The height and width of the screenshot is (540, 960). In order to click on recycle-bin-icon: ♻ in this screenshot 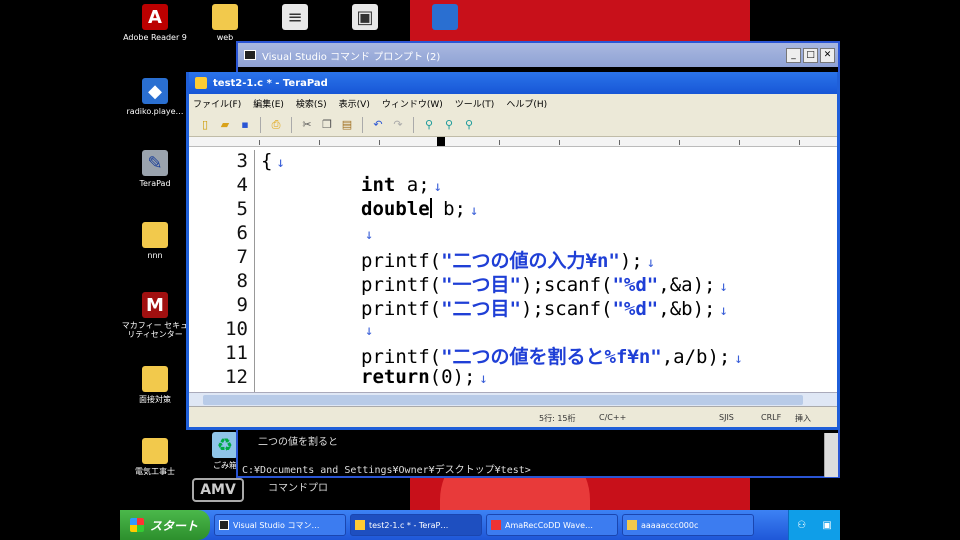, I will do `click(225, 445)`.